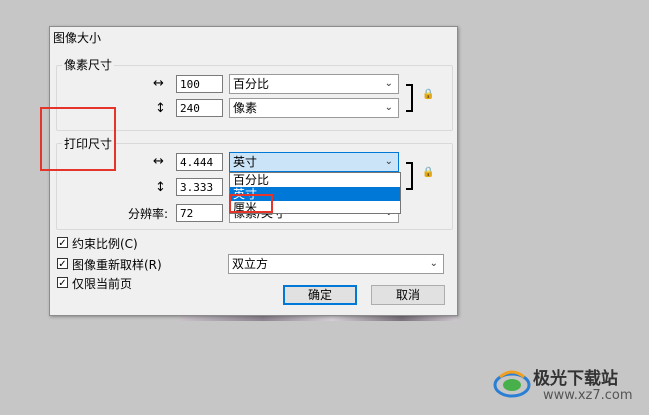  I want to click on annotation-box-cm, so click(251, 203).